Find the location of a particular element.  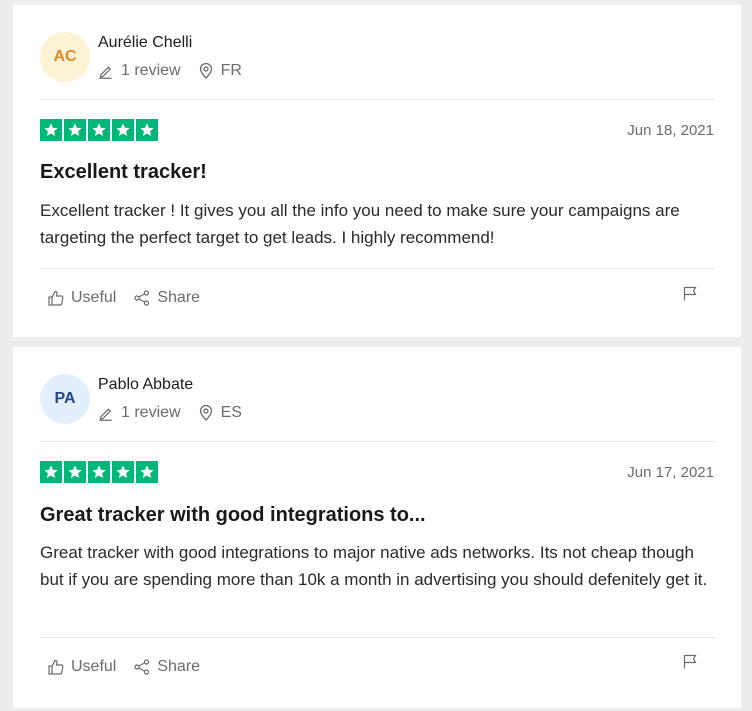

avatar: PA is located at coordinates (65, 399).